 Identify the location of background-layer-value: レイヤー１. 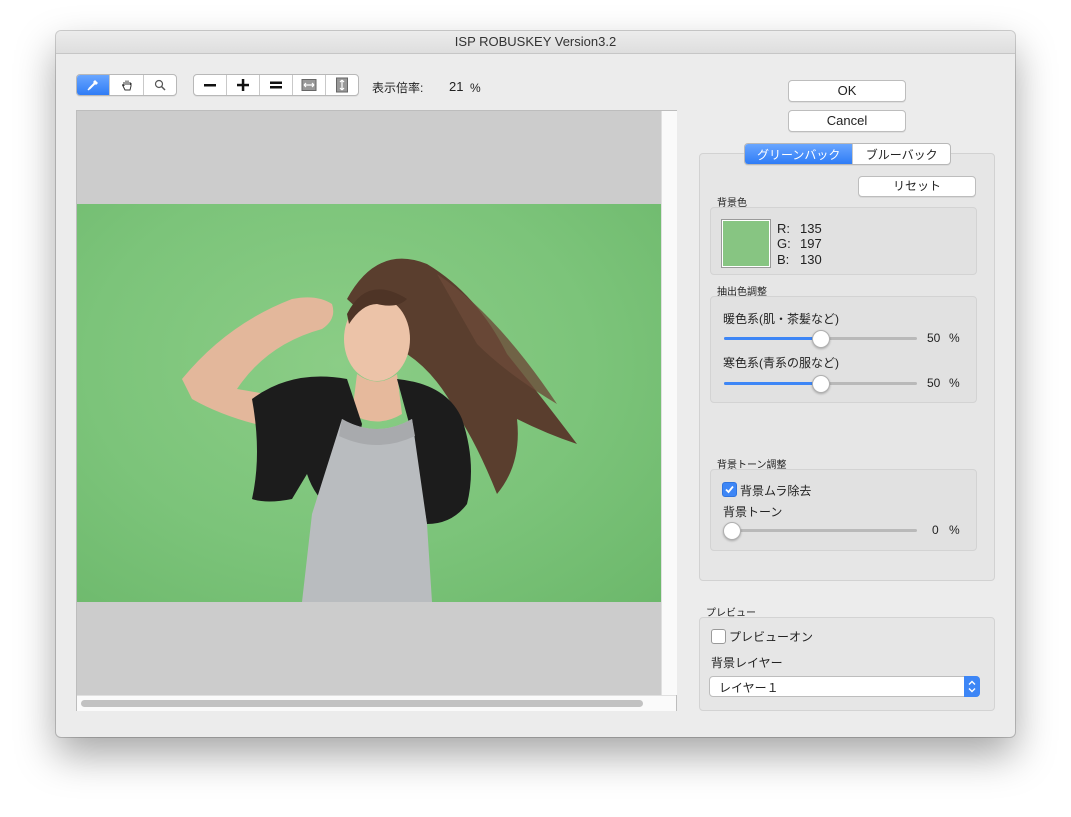
(749, 688).